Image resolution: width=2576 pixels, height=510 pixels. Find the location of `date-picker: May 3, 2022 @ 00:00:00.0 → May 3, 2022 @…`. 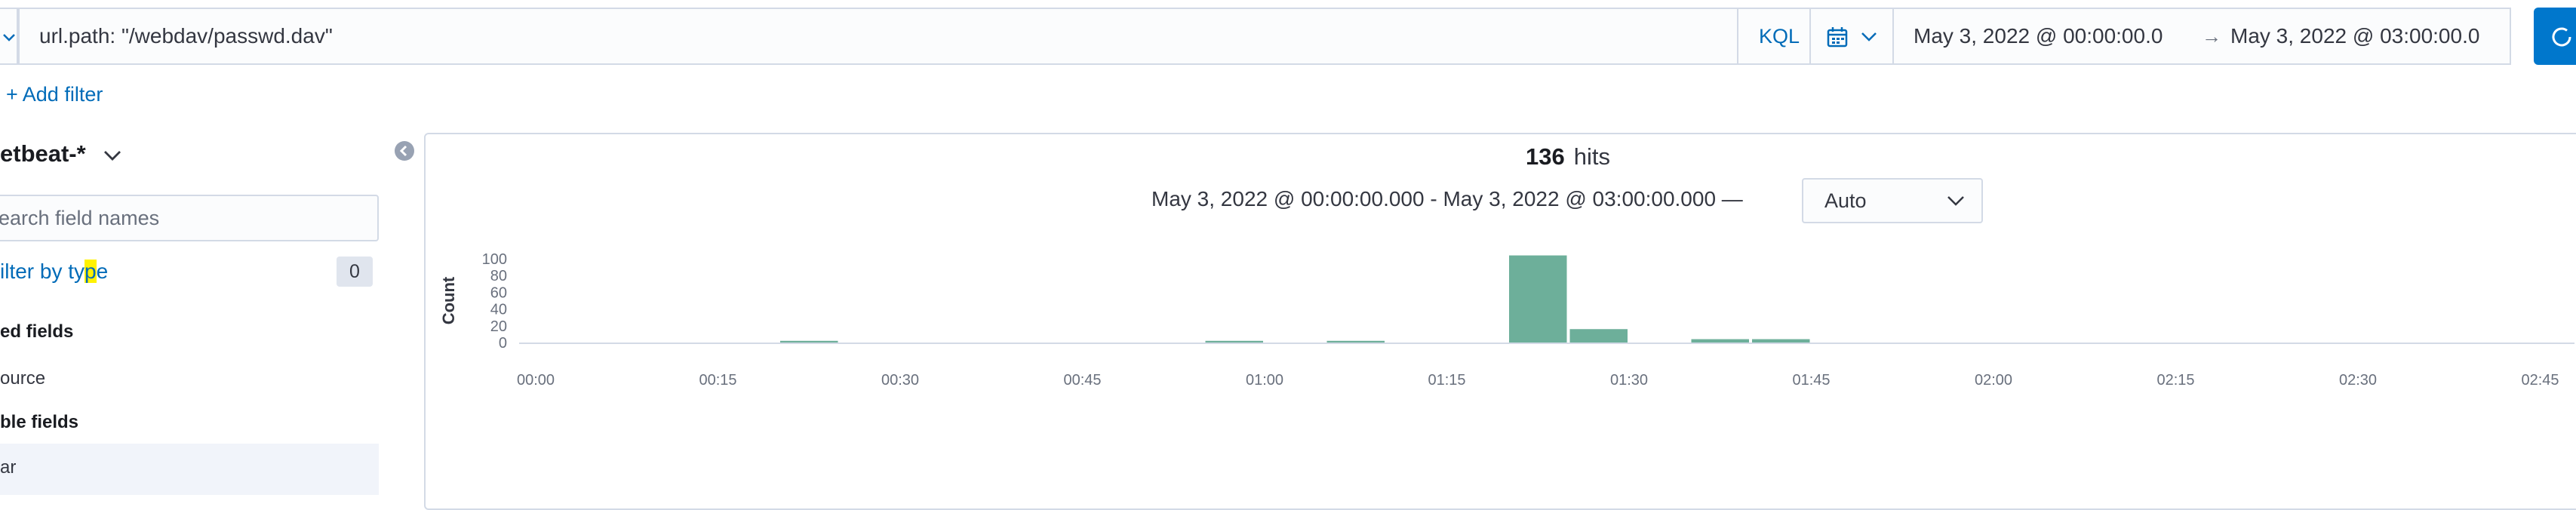

date-picker: May 3, 2022 @ 00:00:00.0 → May 3, 2022 @… is located at coordinates (2160, 36).